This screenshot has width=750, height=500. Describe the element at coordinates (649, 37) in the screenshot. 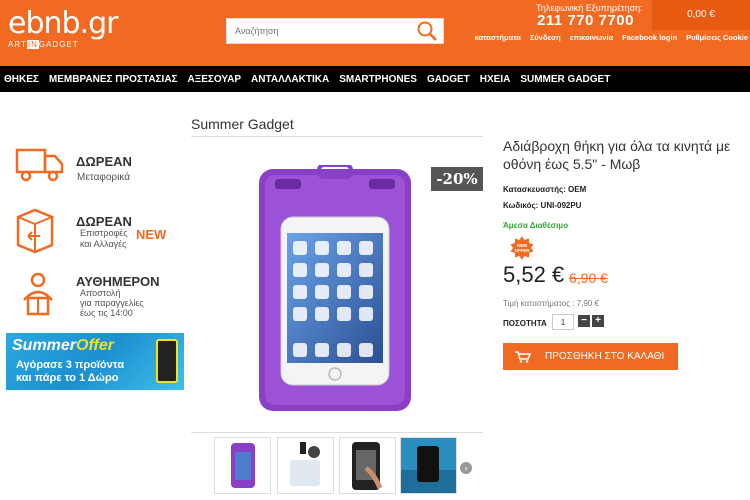

I see `link-facebook-login: Facebook login` at that location.